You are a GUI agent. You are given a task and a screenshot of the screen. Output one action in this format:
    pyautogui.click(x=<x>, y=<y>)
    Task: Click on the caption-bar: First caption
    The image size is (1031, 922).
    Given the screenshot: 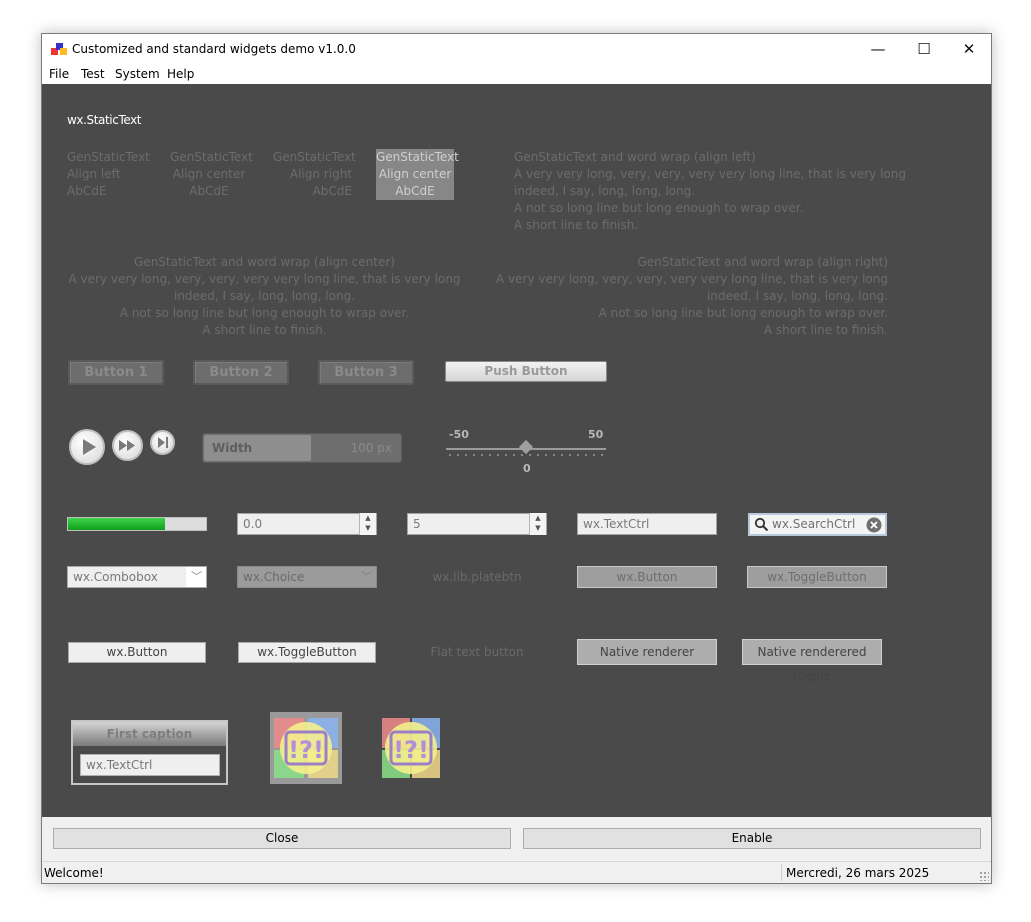 What is the action you would take?
    pyautogui.click(x=149, y=734)
    